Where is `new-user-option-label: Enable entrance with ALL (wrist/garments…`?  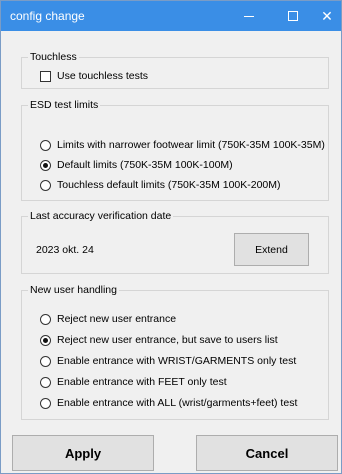 new-user-option-label: Enable entrance with ALL (wrist/garments… is located at coordinates (177, 403).